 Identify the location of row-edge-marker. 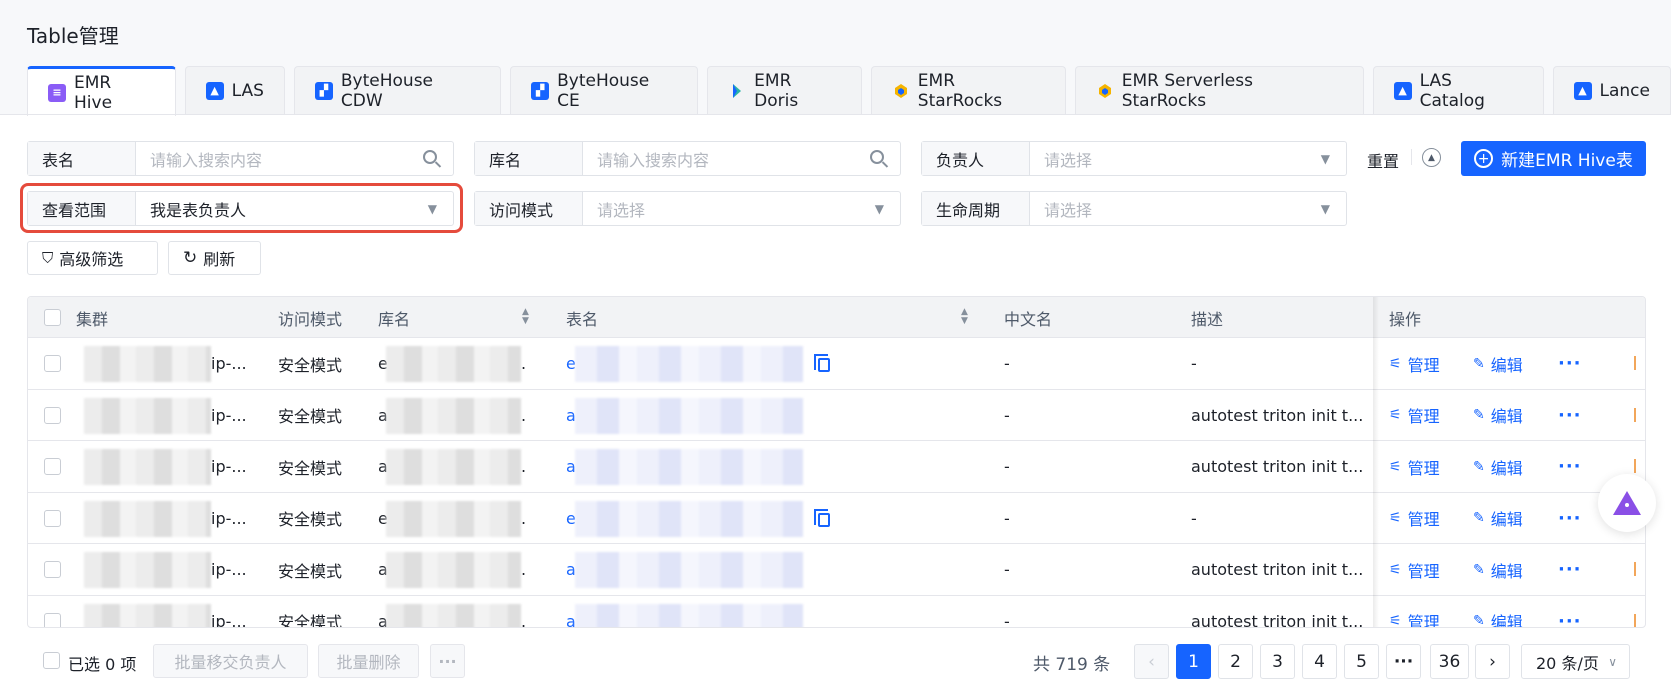
(1635, 620).